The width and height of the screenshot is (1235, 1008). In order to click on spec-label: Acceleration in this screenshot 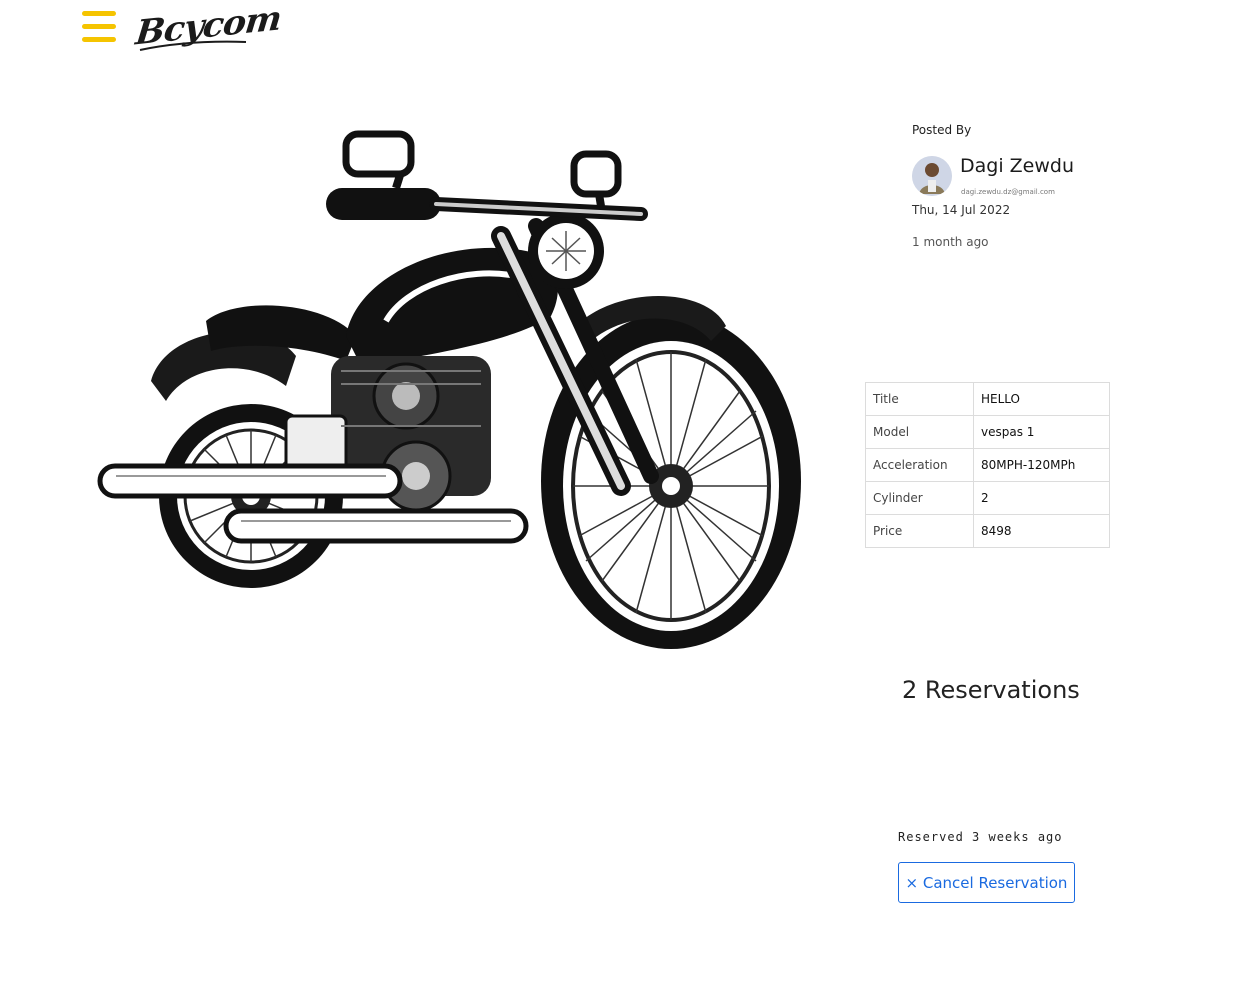, I will do `click(919, 465)`.